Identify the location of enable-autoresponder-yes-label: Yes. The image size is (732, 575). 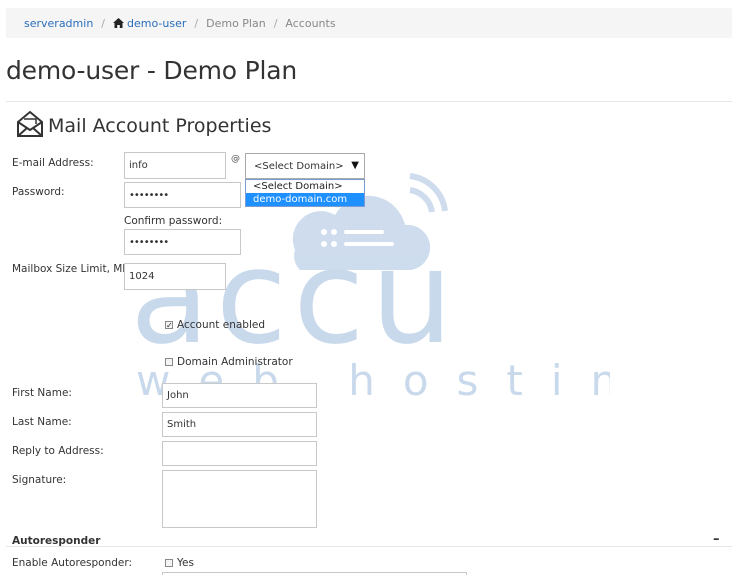
(185, 563).